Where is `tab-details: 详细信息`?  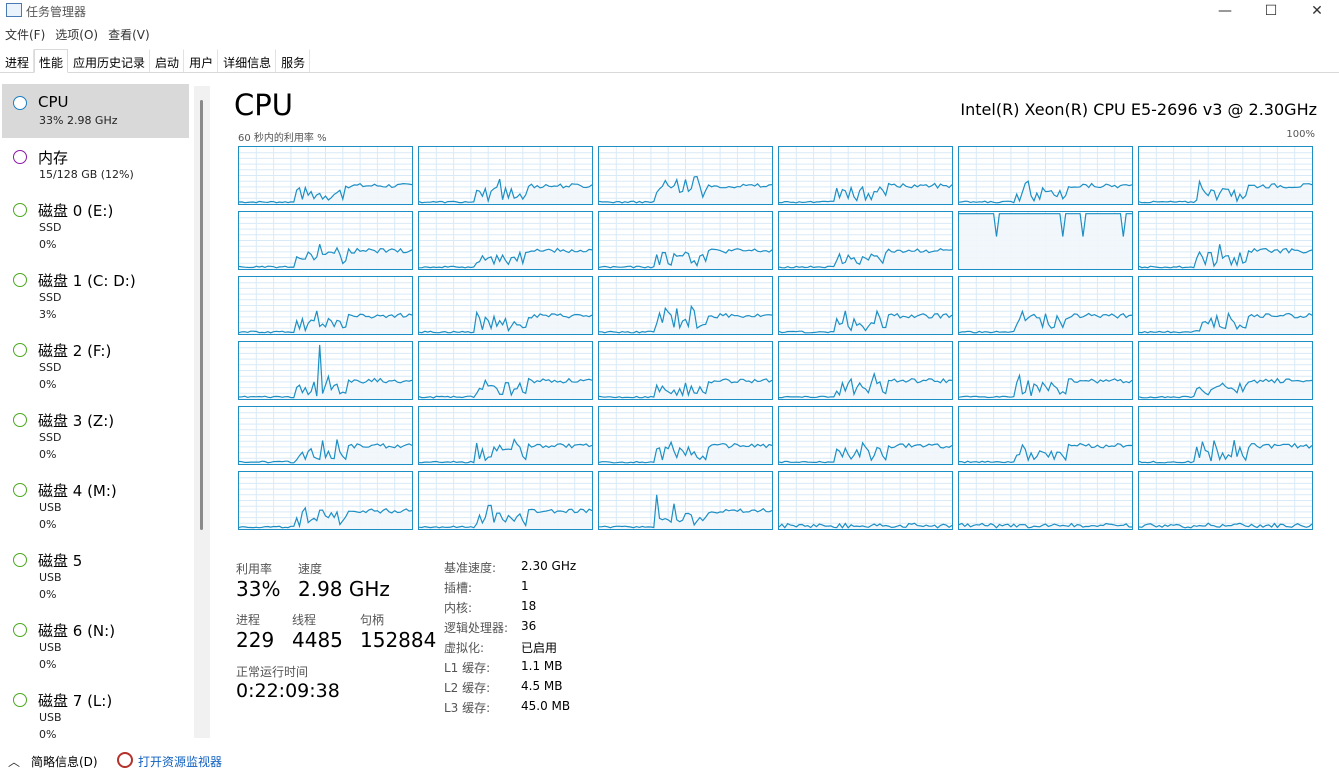
tab-details: 详细信息 is located at coordinates (247, 61).